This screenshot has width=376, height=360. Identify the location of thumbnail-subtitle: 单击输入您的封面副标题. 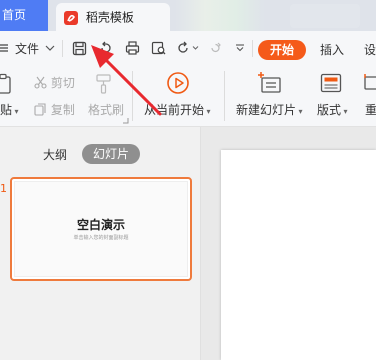
(101, 238).